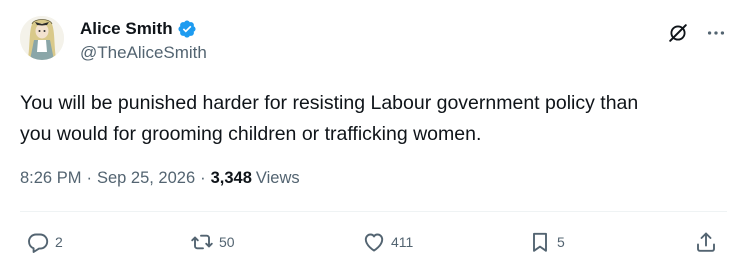  I want to click on name-row: Alice Smith, so click(143, 29).